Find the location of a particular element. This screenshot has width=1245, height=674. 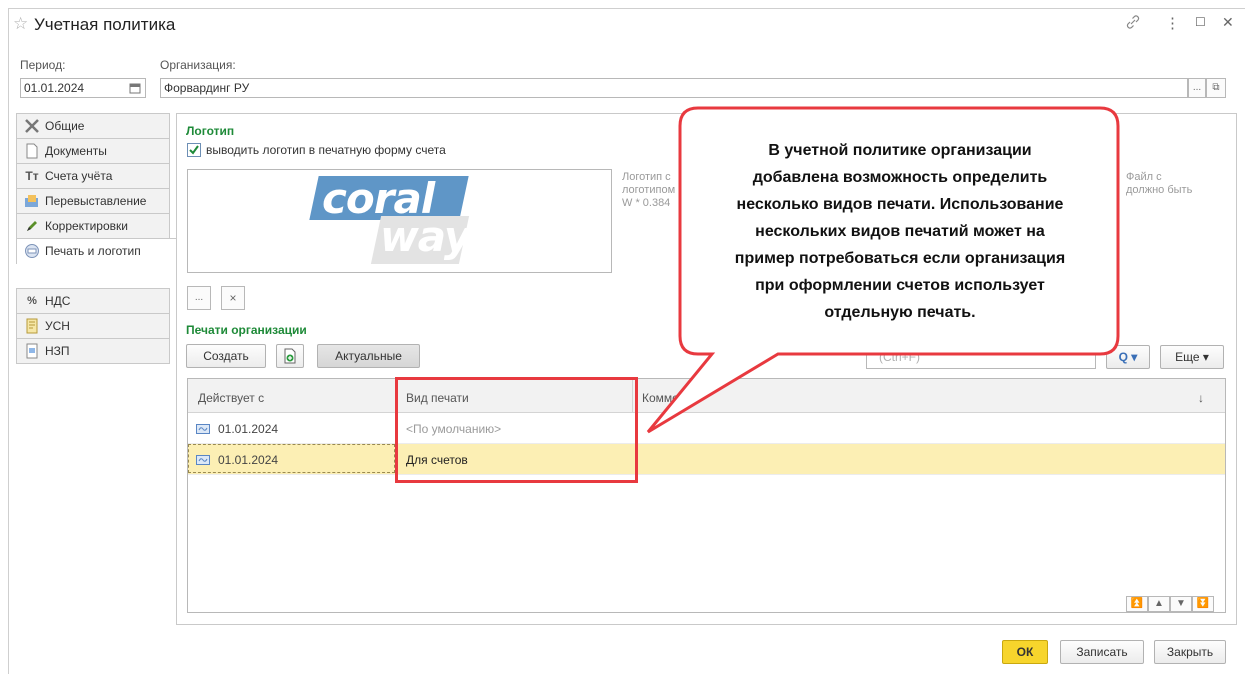

save-button: Записать is located at coordinates (1102, 652).